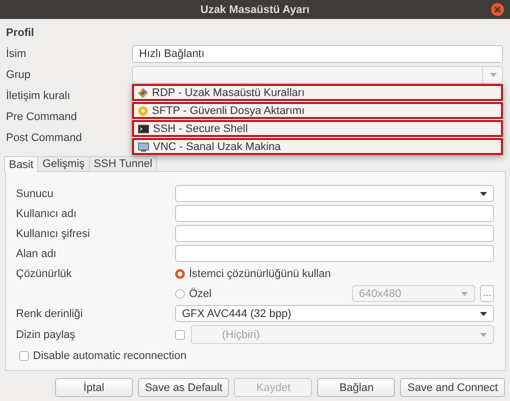 Image resolution: width=510 pixels, height=401 pixels. Describe the element at coordinates (317, 54) in the screenshot. I see `text-field: Hızlı Bağlantı` at that location.